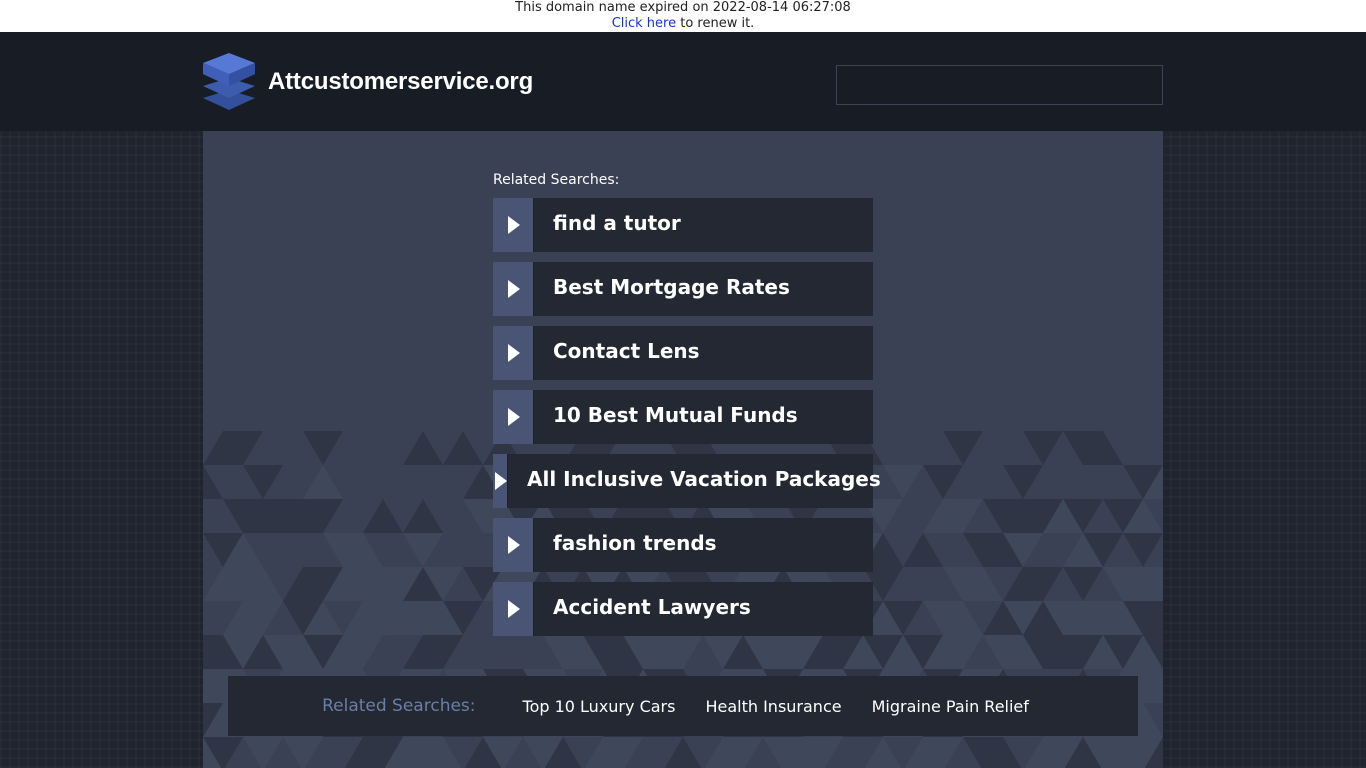  I want to click on search-result-label: fashion trends, so click(635, 543).